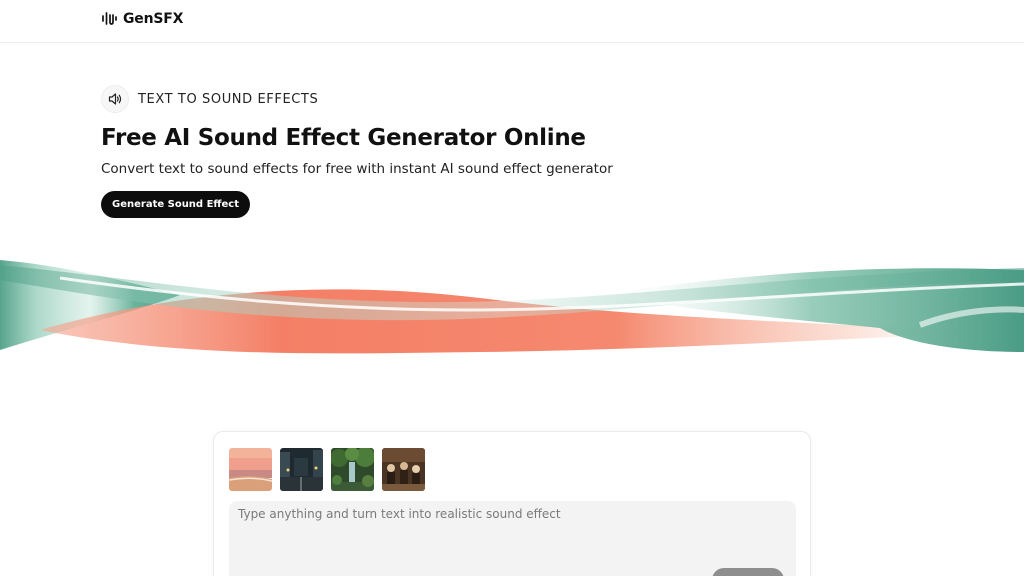 This screenshot has width=1024, height=576. What do you see at coordinates (403, 469) in the screenshot?
I see `thumbnail-orchestra-hall` at bounding box center [403, 469].